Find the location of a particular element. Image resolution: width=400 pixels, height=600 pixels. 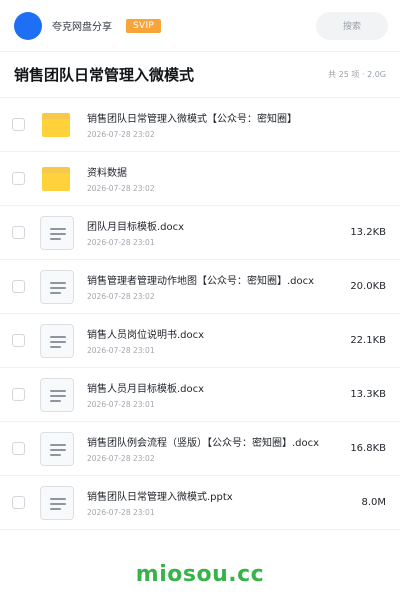

list-item: 销售团队日常管理入微模式【公众号：密知圈】 2026-07-28 23:02 is located at coordinates (200, 125).